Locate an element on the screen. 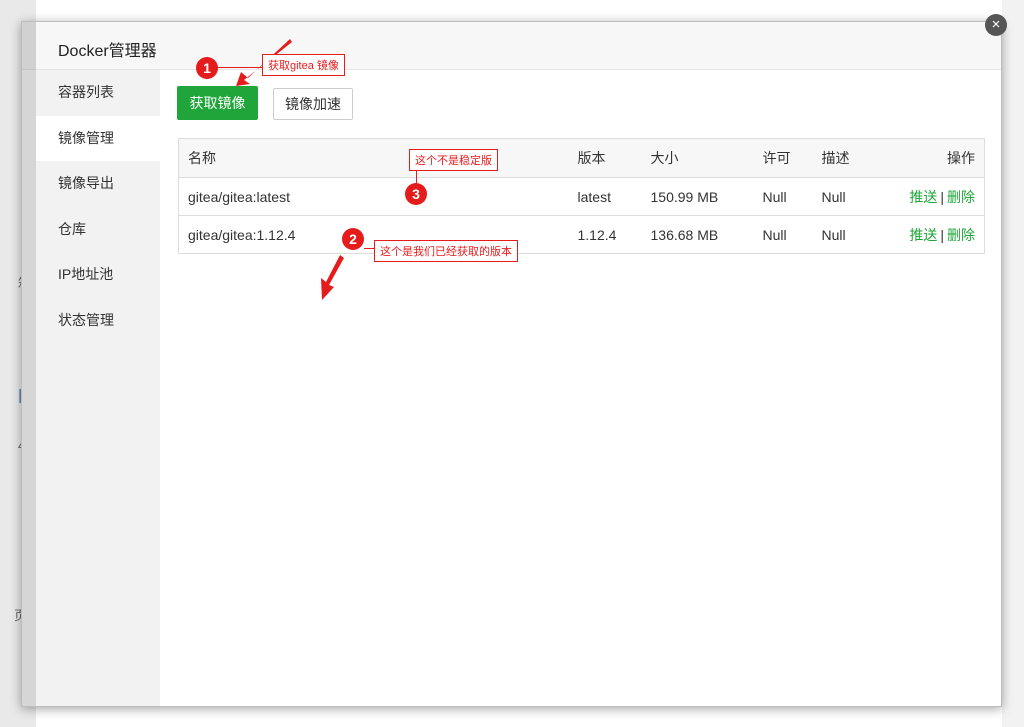 The height and width of the screenshot is (727, 1024). annotation-label-2: 这个是我们已经获取的版本 is located at coordinates (446, 251).